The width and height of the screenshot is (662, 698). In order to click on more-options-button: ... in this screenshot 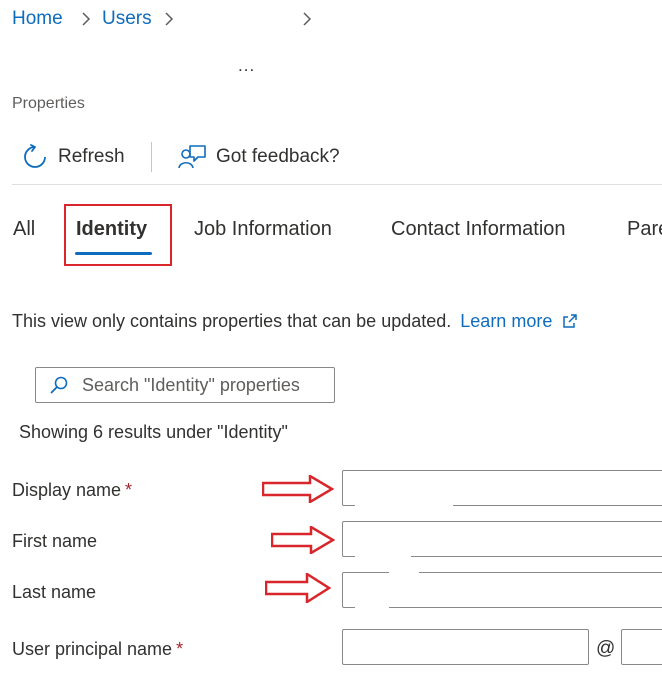, I will do `click(246, 66)`.